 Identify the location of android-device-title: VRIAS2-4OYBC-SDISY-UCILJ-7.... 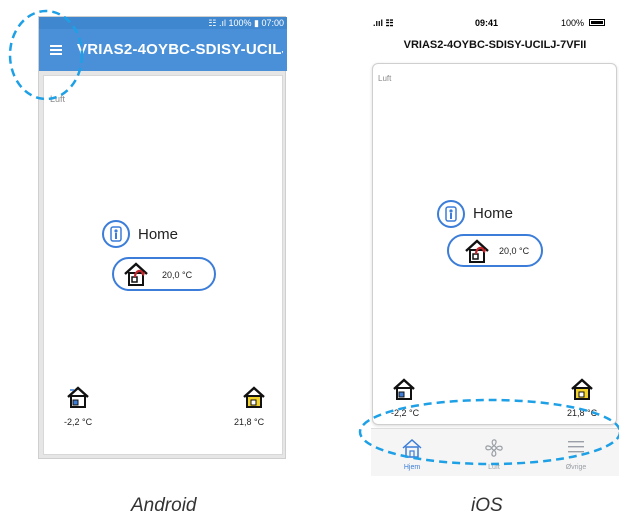
(180, 49).